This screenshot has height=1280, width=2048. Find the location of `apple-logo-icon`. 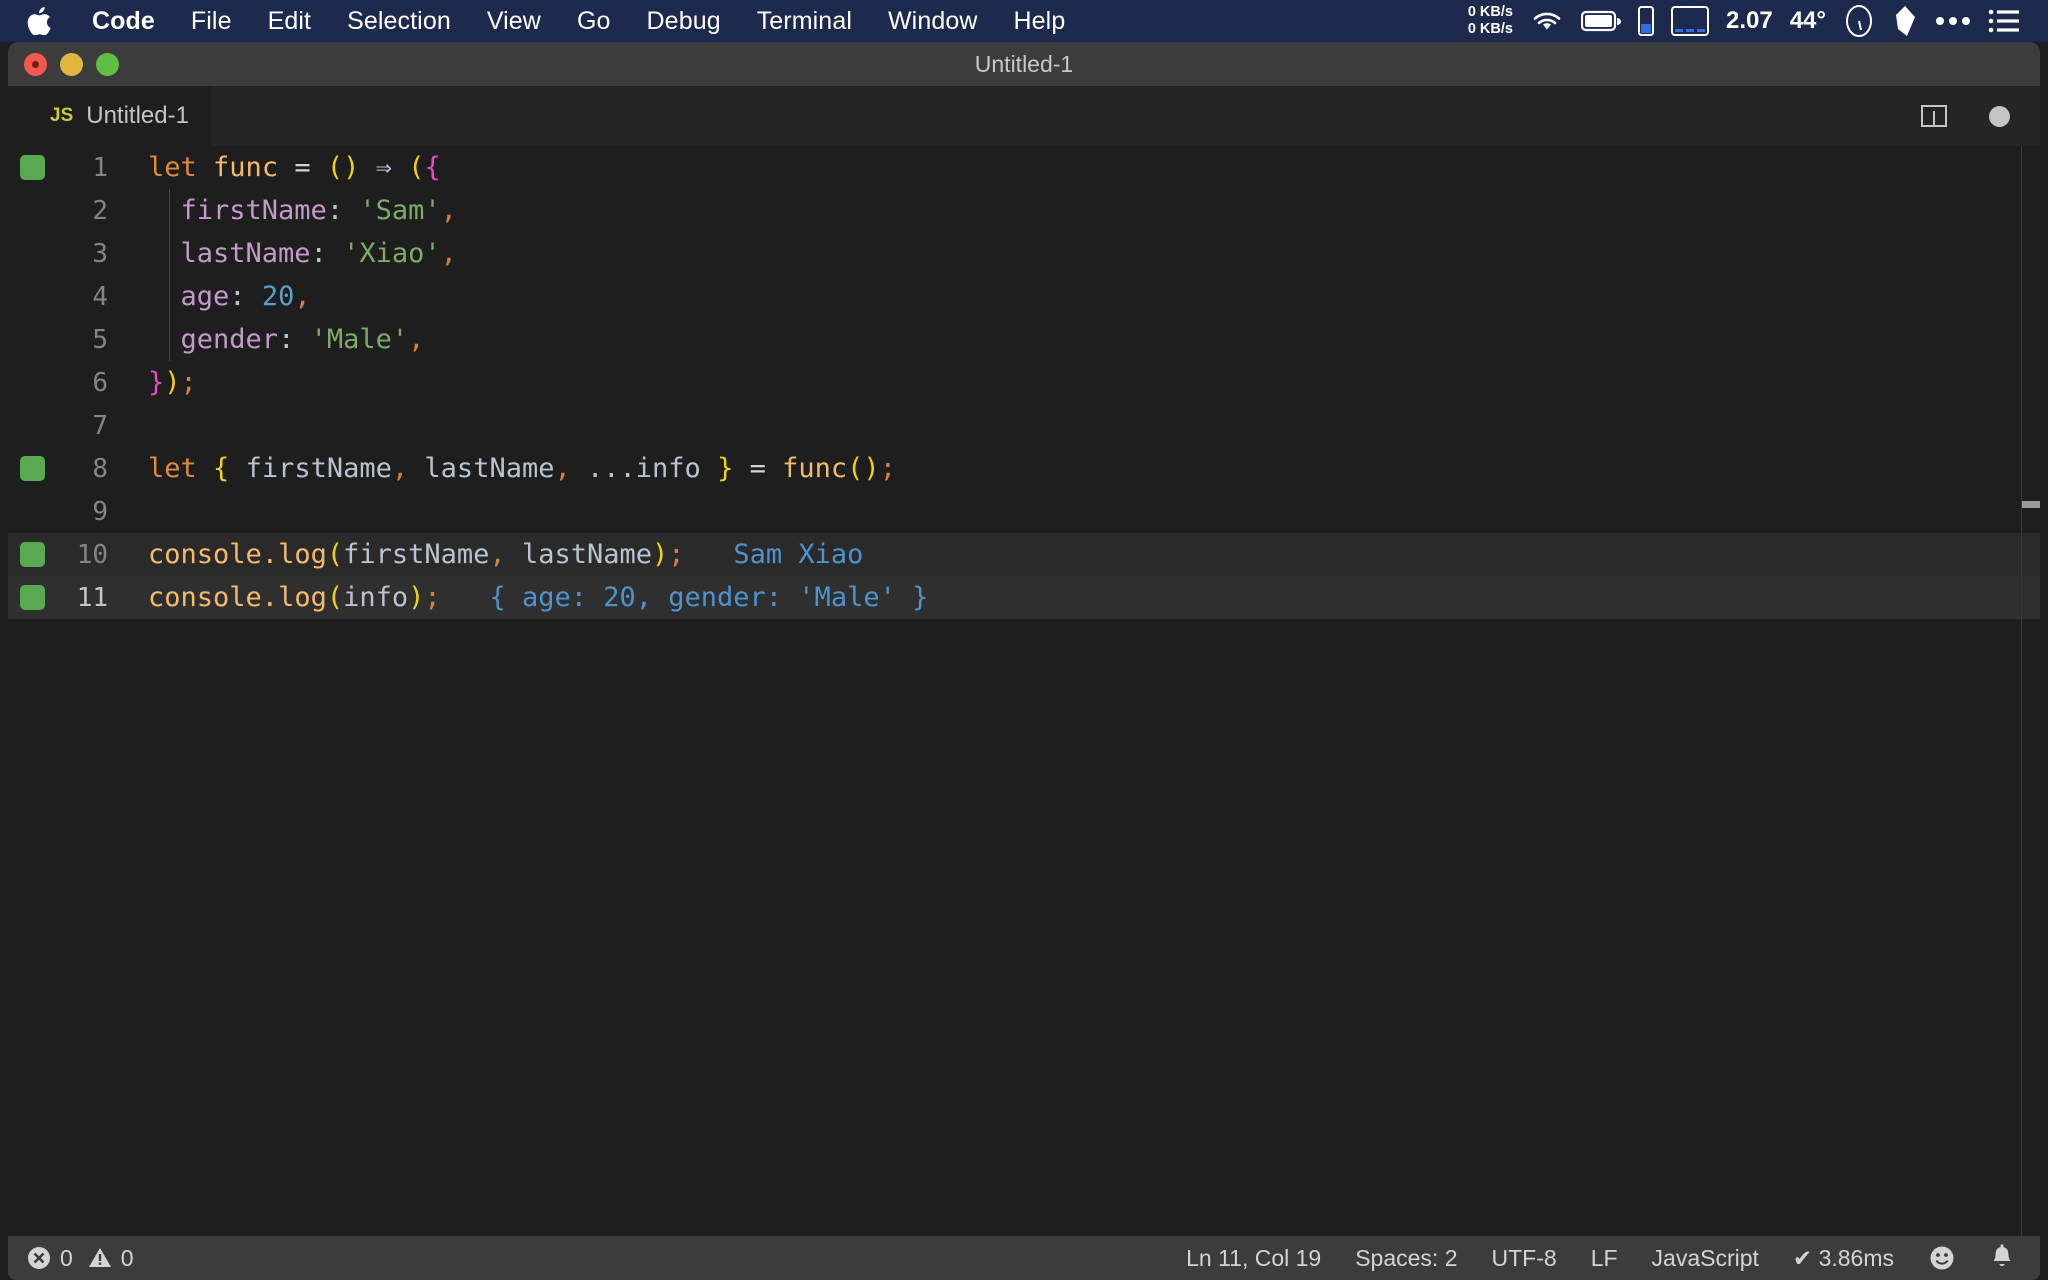

apple-logo-icon is located at coordinates (39, 21).